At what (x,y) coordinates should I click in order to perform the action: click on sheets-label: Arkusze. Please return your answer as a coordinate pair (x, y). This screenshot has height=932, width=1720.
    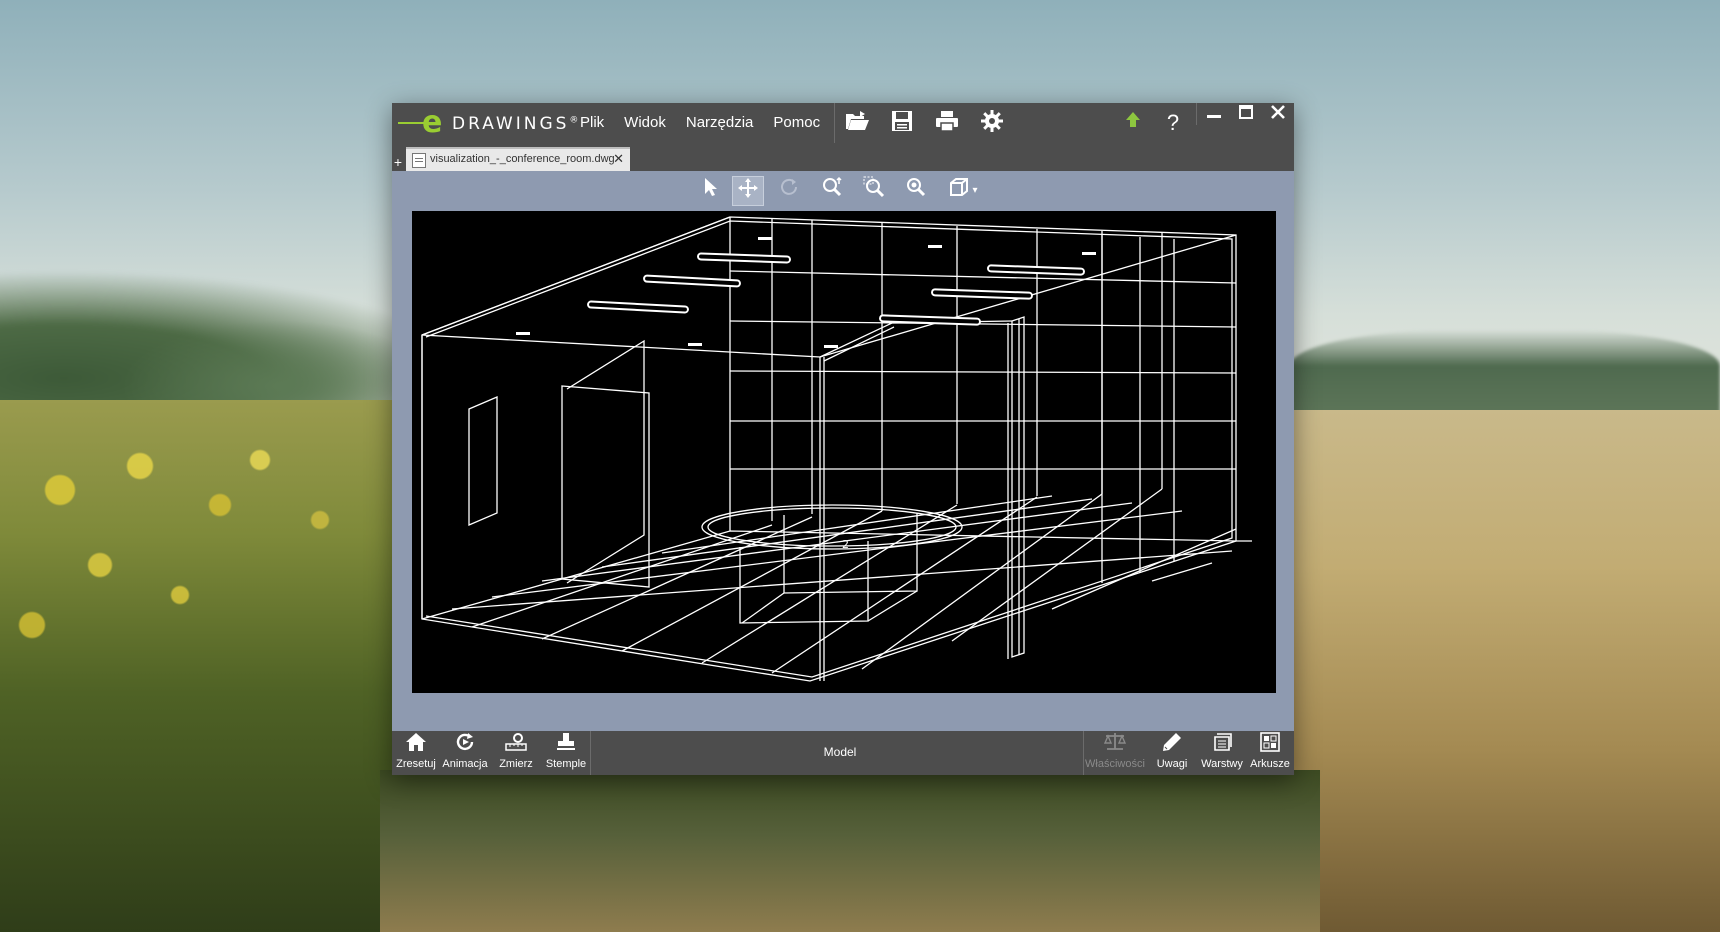
    Looking at the image, I should click on (1270, 764).